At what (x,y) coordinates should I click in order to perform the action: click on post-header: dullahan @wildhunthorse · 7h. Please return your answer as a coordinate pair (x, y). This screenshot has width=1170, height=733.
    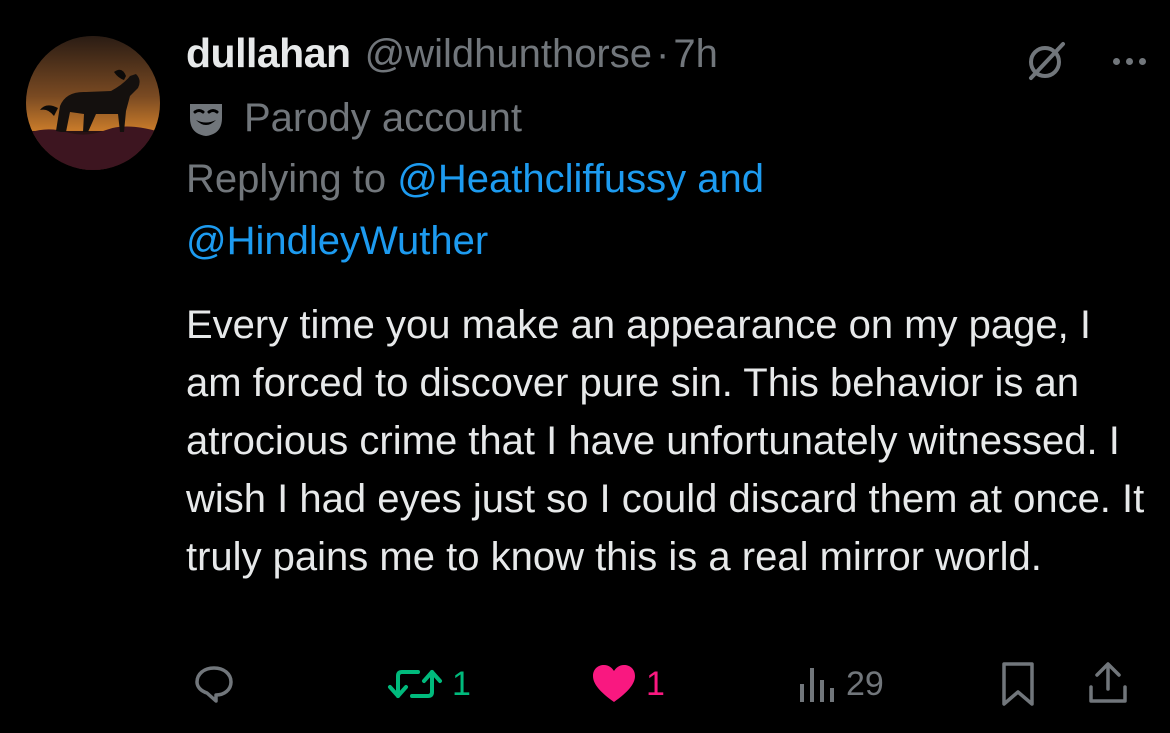
    Looking at the image, I should click on (666, 58).